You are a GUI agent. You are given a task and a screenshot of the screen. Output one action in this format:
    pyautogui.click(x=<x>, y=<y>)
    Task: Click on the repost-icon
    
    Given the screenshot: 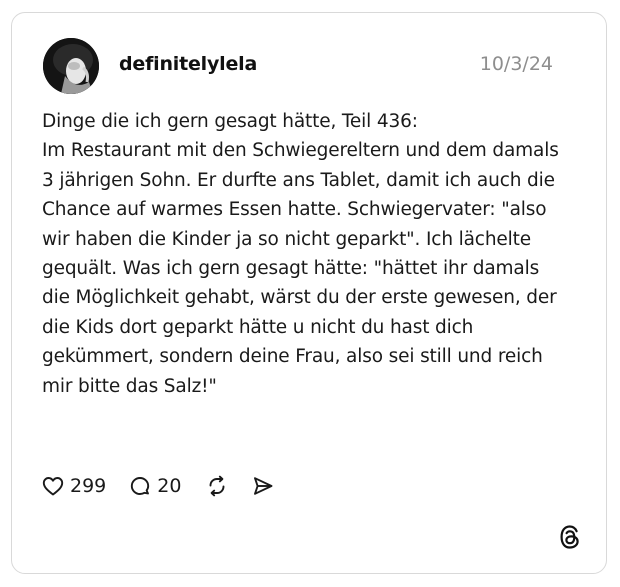 What is the action you would take?
    pyautogui.click(x=217, y=486)
    